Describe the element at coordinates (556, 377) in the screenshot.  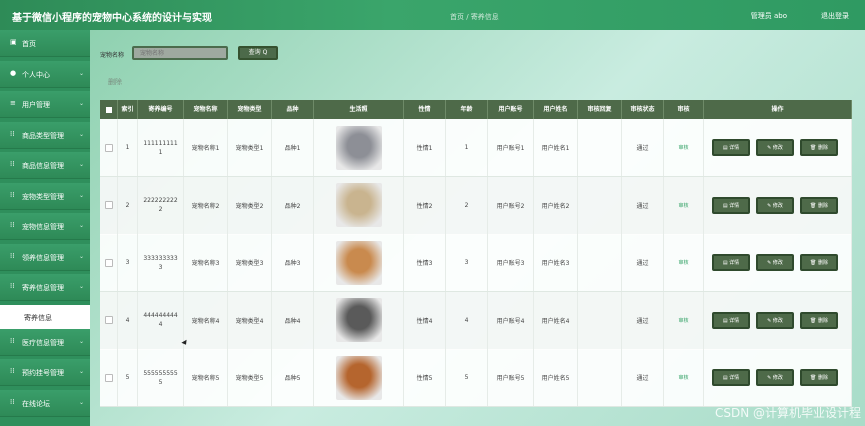
I see `cell-uname: 用户姓名5` at that location.